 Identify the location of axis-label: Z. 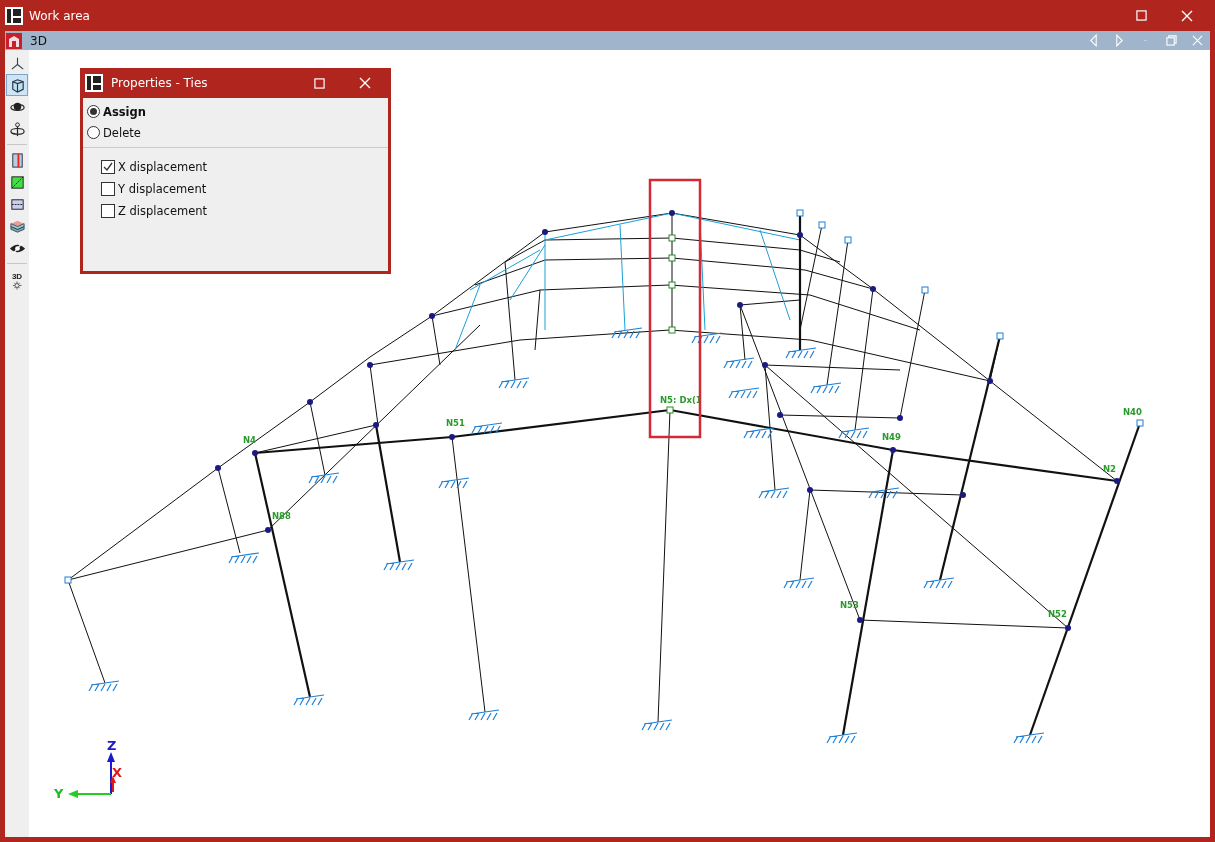
(112, 745).